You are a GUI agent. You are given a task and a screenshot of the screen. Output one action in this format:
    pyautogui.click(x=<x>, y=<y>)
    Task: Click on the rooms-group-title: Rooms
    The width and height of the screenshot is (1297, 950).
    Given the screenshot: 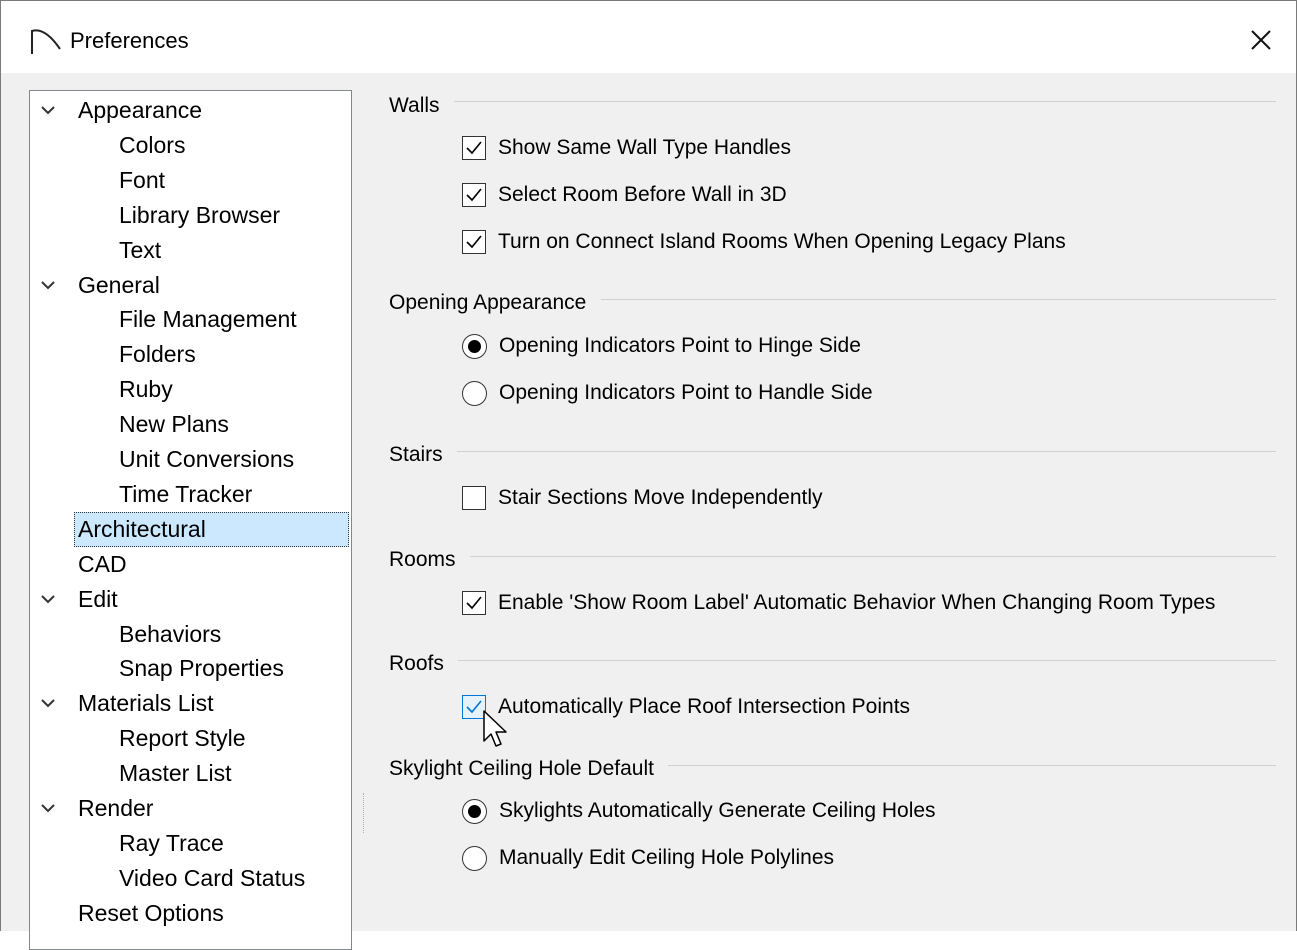 What is the action you would take?
    pyautogui.click(x=429, y=560)
    